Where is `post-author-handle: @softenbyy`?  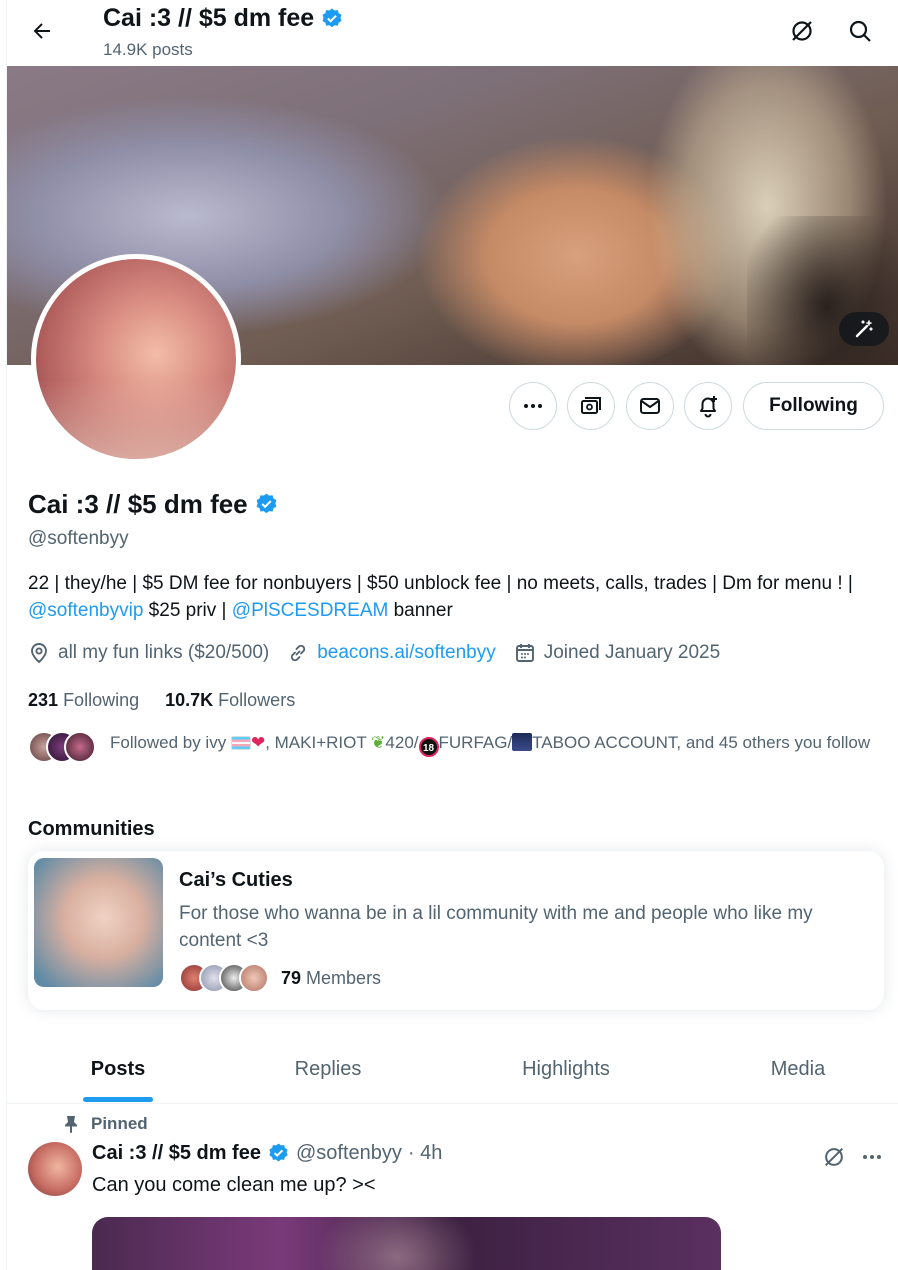 post-author-handle: @softenbyy is located at coordinates (349, 1153).